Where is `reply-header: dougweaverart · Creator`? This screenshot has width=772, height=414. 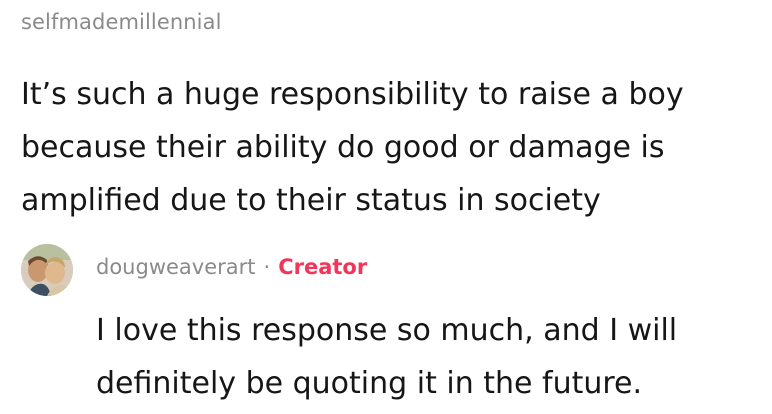 reply-header: dougweaverart · Creator is located at coordinates (231, 267).